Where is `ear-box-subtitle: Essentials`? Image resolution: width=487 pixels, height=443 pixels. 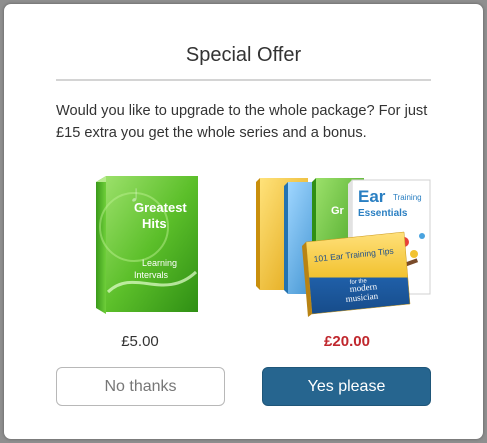 ear-box-subtitle: Essentials is located at coordinates (383, 213).